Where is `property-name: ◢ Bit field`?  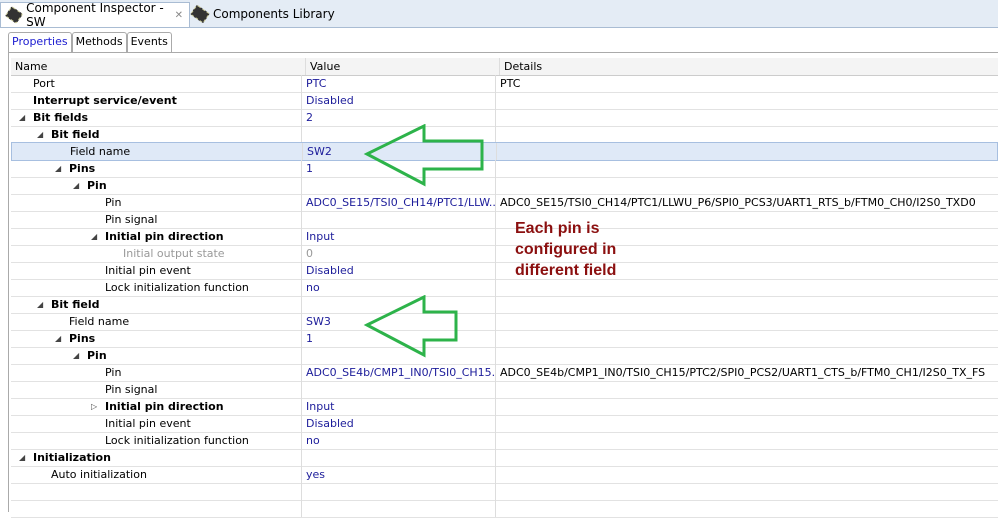
property-name: ◢ Bit field is located at coordinates (156, 304).